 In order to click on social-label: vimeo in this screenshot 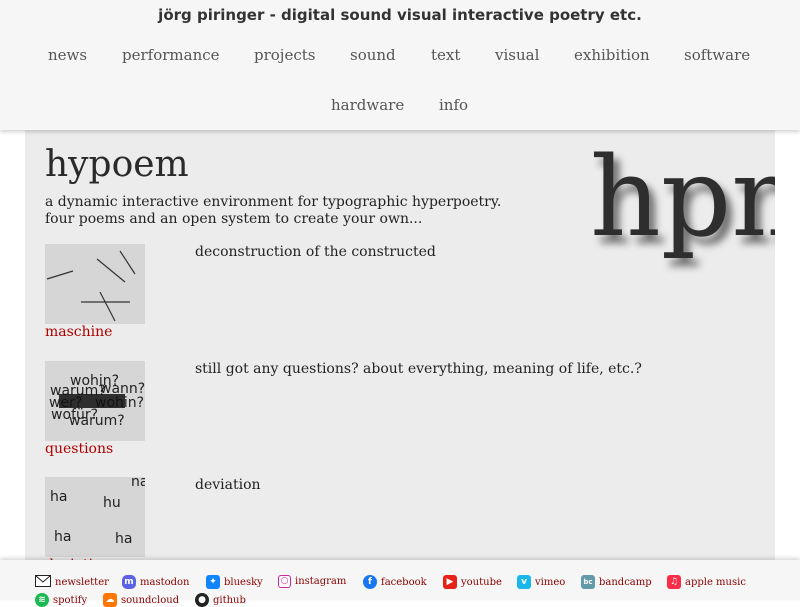, I will do `click(550, 582)`.